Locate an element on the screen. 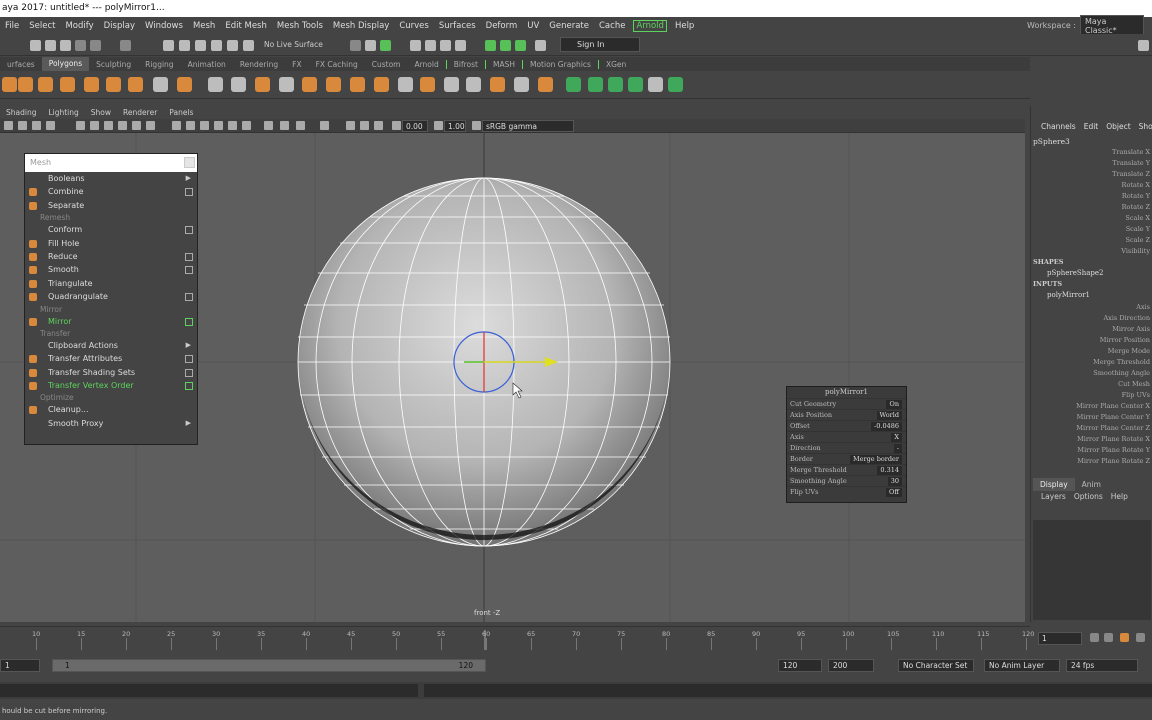 The width and height of the screenshot is (1152, 720). row-value: Merge border is located at coordinates (876, 459).